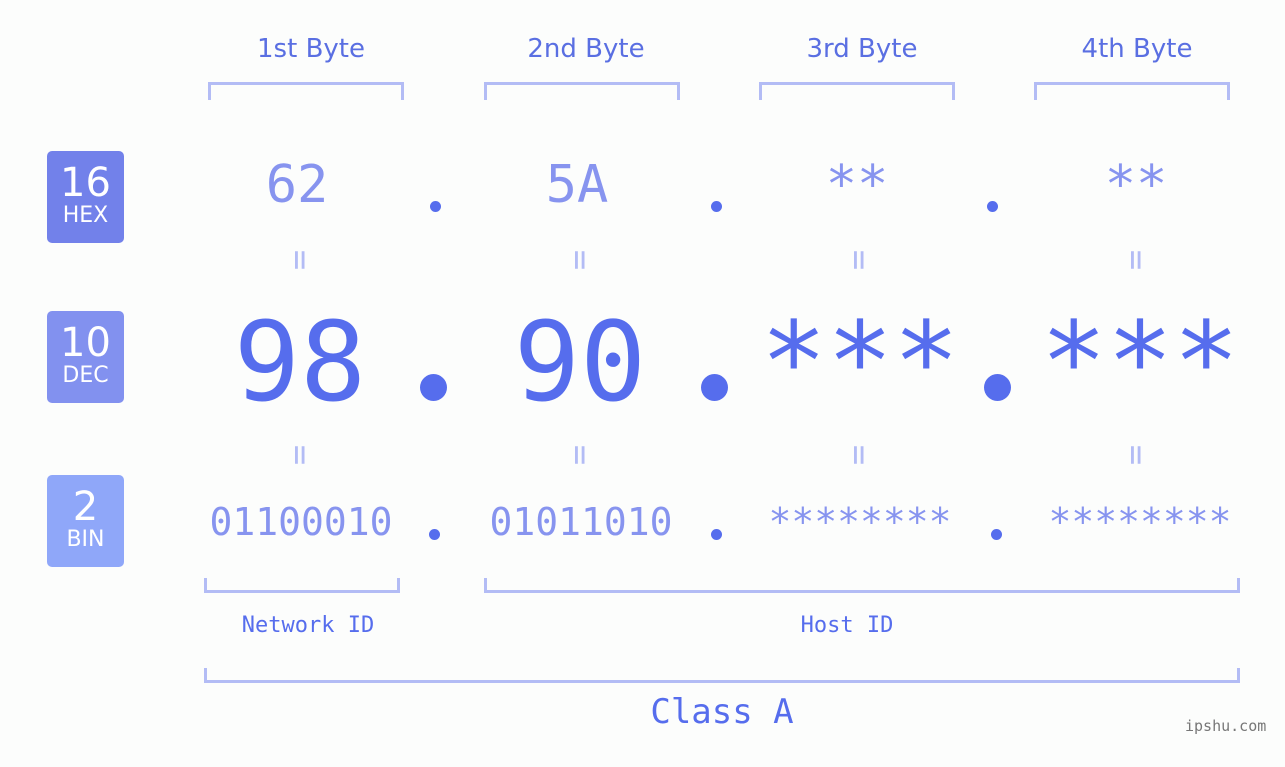  Describe the element at coordinates (581, 522) in the screenshot. I see `bin-byte-2: 01011010` at that location.